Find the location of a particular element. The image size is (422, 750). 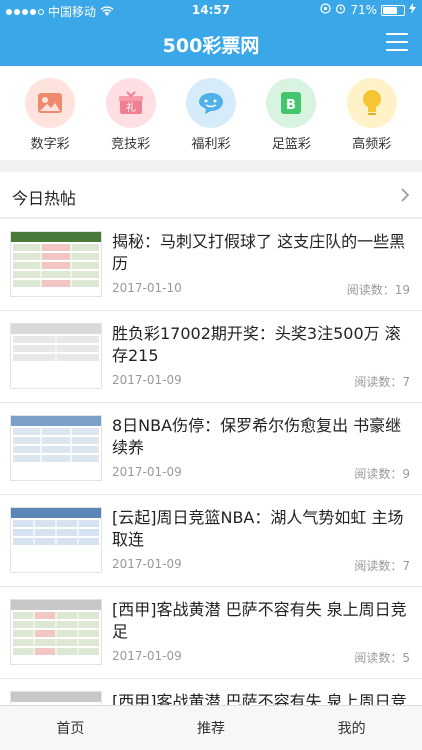

section-title: 今日热帖 is located at coordinates (44, 198).